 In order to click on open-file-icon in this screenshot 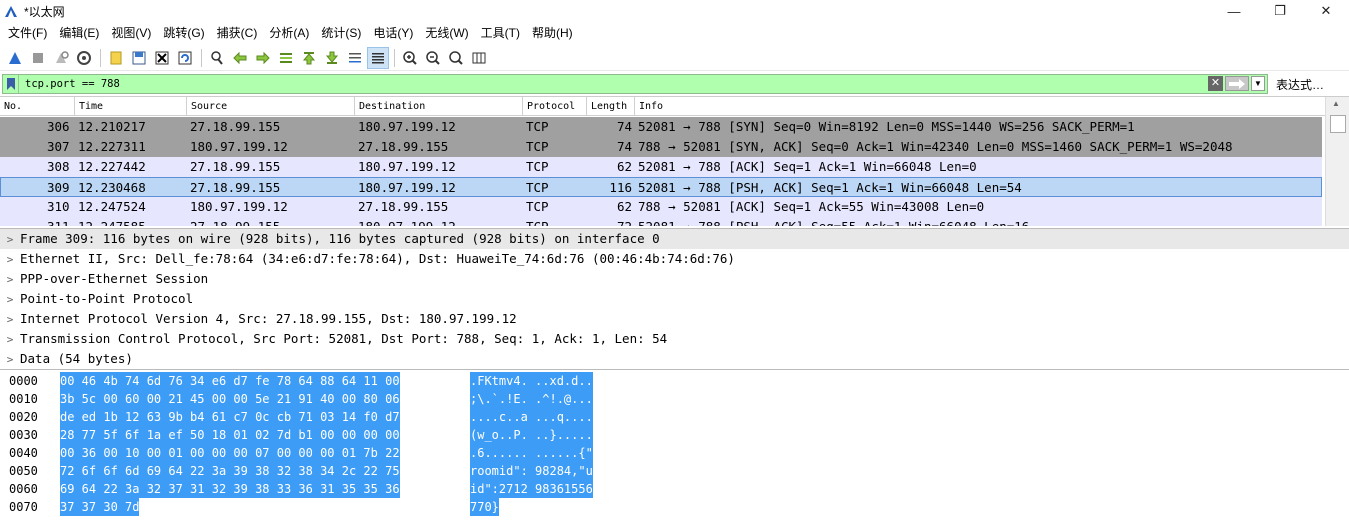, I will do `click(116, 58)`.